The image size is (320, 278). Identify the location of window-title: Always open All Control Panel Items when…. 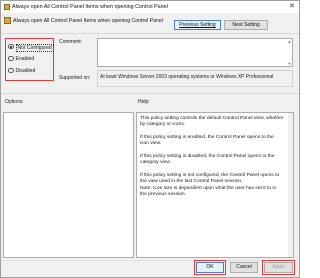
(90, 6).